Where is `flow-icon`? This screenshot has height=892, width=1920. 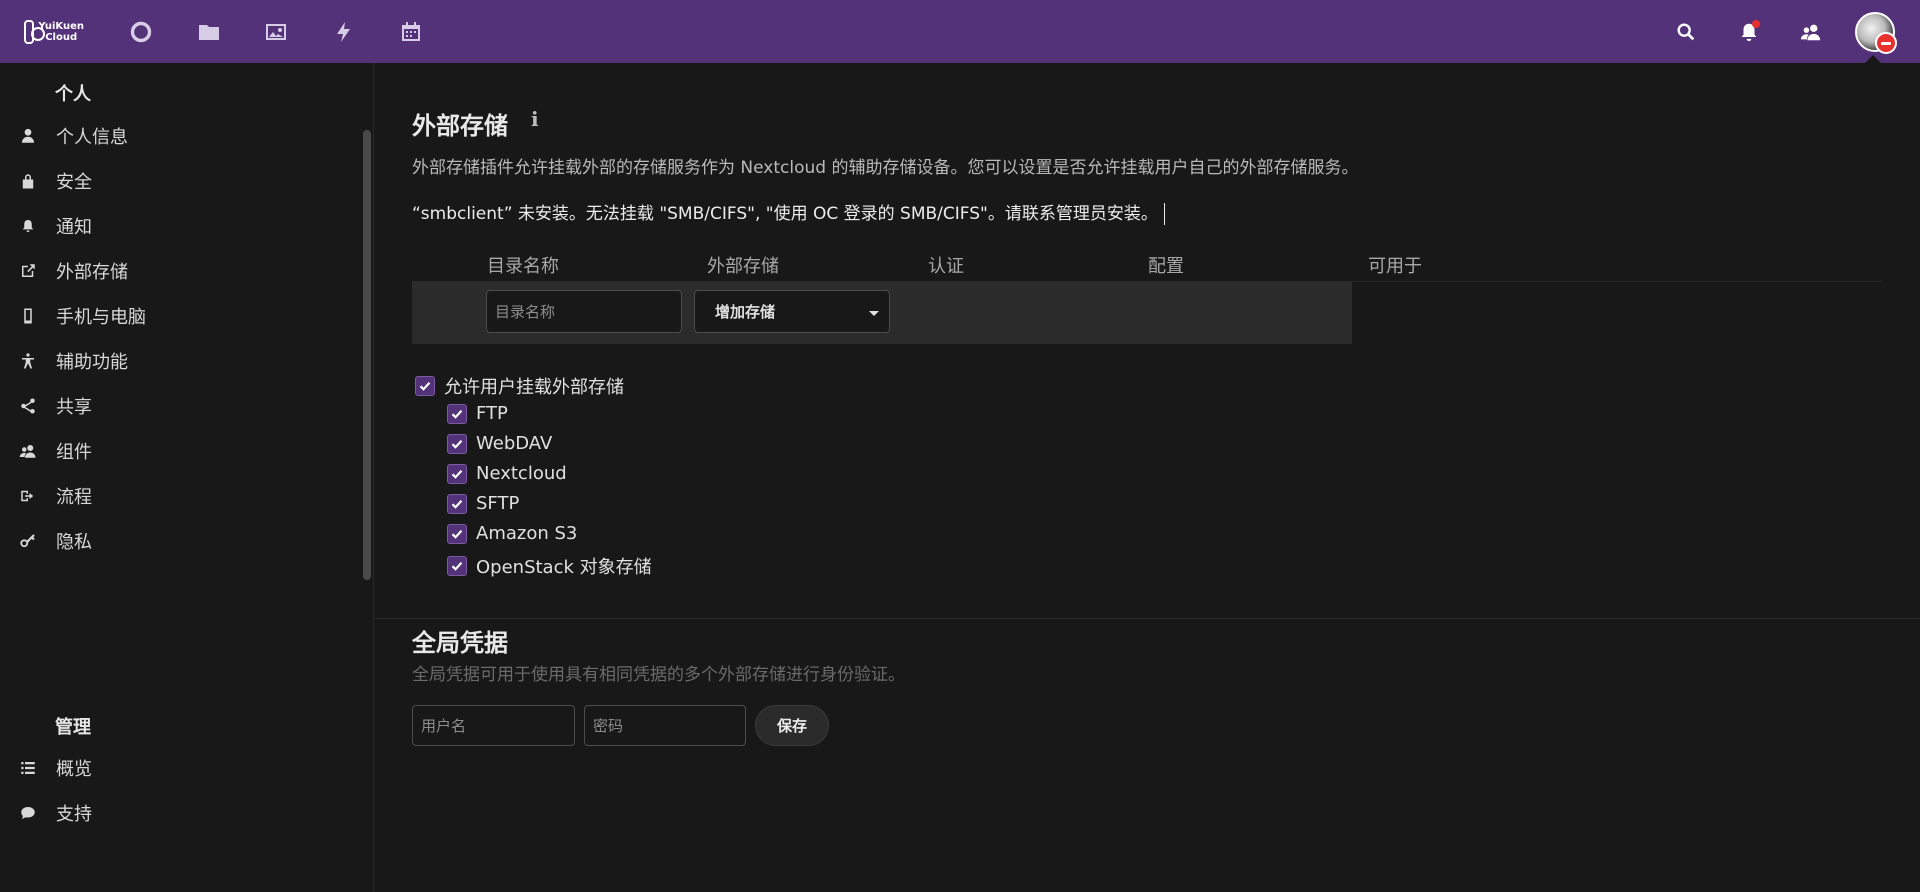 flow-icon is located at coordinates (28, 496).